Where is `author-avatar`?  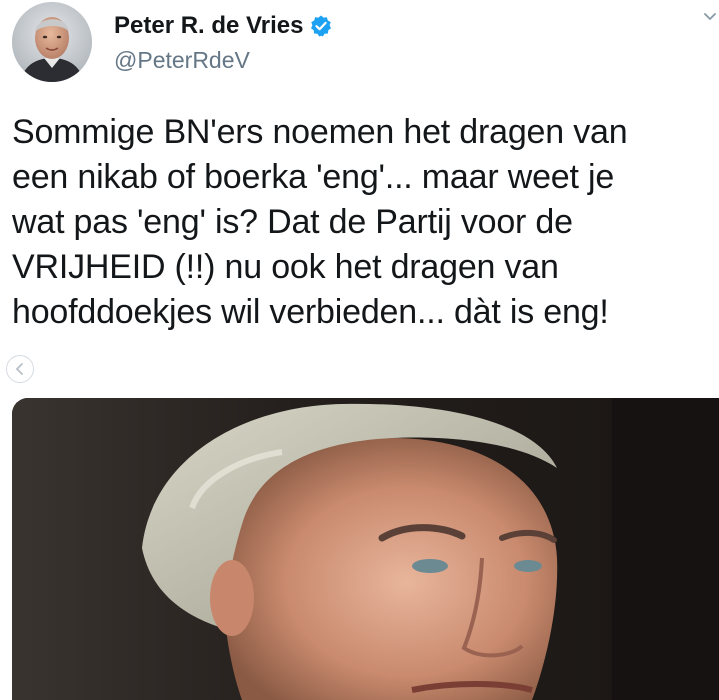
author-avatar is located at coordinates (52, 42).